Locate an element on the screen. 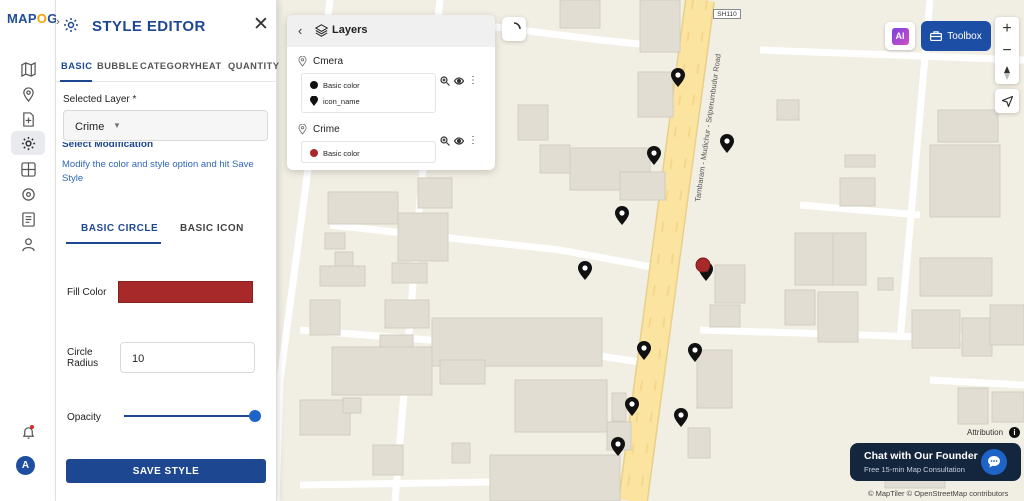 This screenshot has width=1024, height=501. gear-icon is located at coordinates (71, 25).